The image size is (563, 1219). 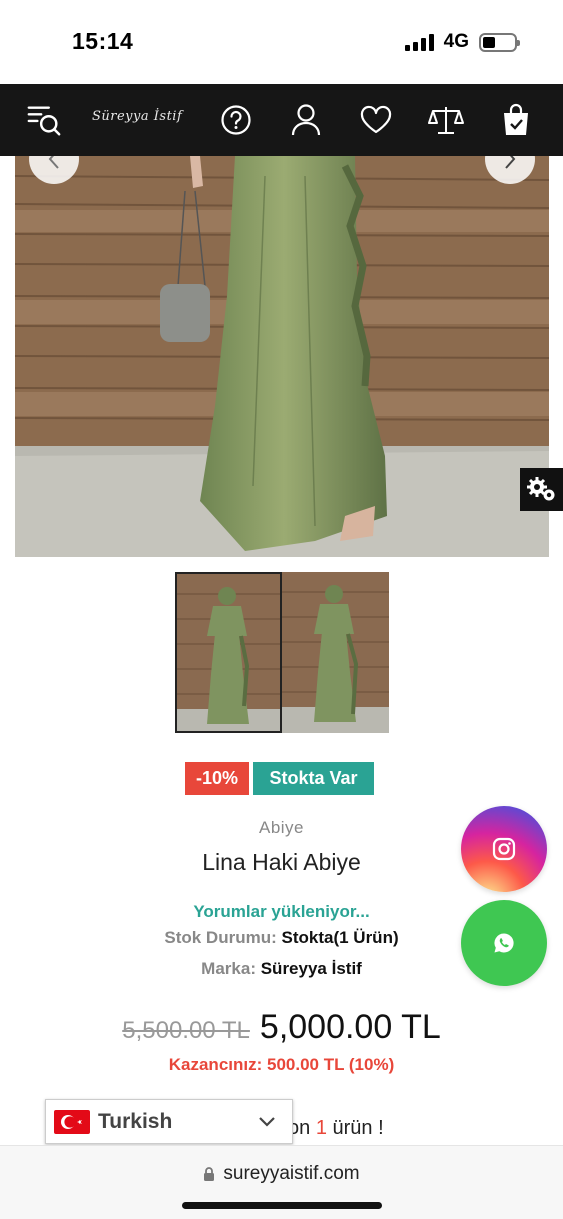 I want to click on turkey-flag-icon, so click(x=72, y=1121).